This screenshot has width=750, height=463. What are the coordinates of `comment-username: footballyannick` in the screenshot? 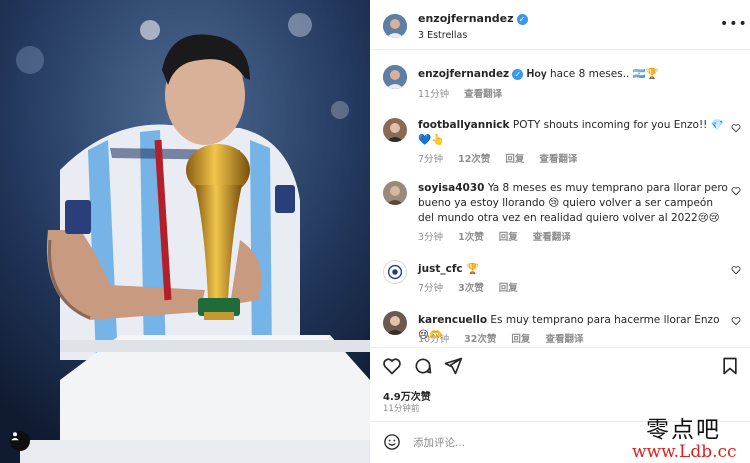 It's located at (464, 125).